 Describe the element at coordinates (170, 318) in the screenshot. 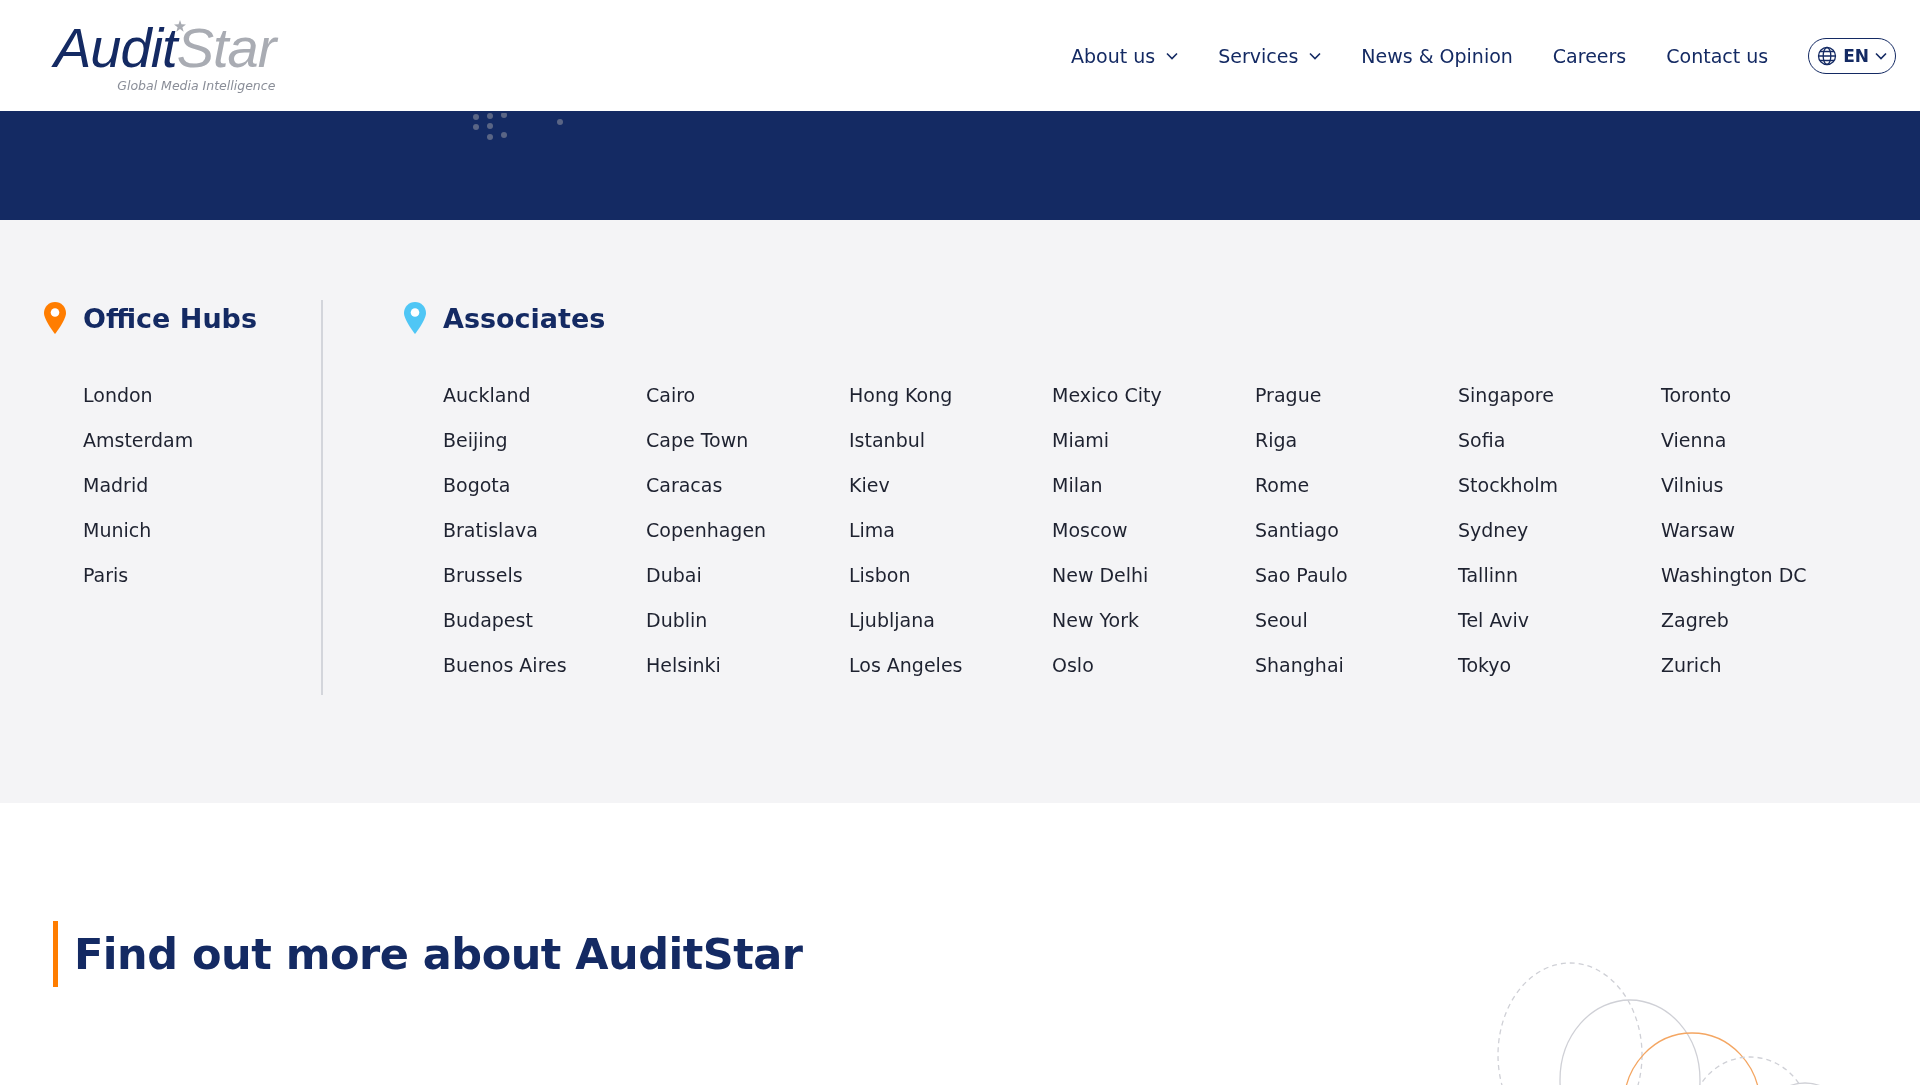

I see `section-heading: Office Hubs` at that location.